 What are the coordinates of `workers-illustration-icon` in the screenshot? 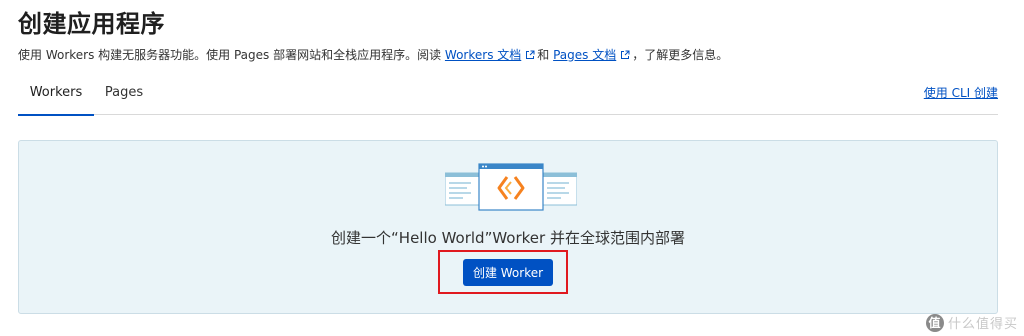 It's located at (511, 187).